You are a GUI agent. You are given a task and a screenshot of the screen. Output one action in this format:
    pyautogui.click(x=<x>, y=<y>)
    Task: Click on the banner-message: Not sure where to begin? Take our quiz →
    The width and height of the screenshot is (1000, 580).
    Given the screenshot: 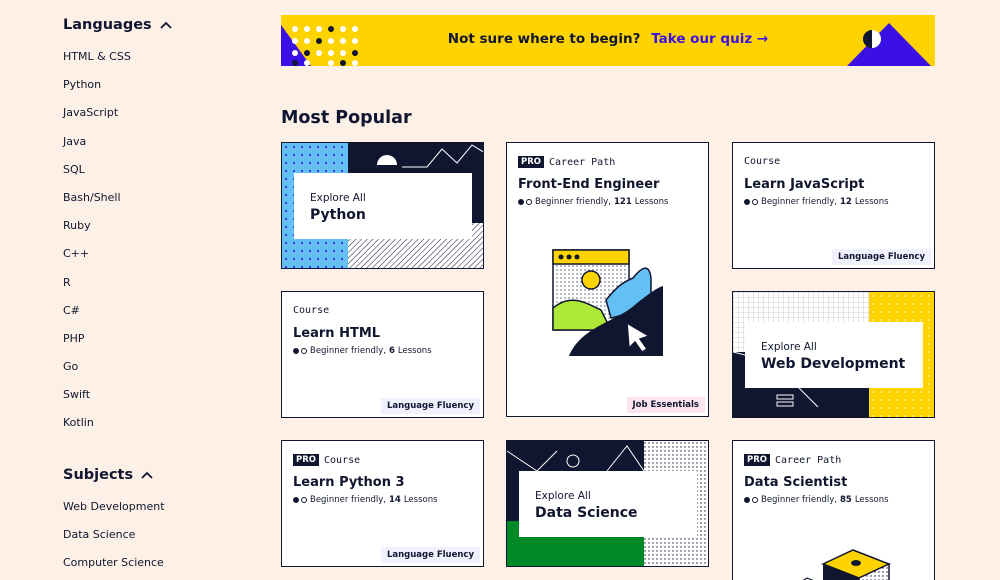 What is the action you would take?
    pyautogui.click(x=608, y=39)
    